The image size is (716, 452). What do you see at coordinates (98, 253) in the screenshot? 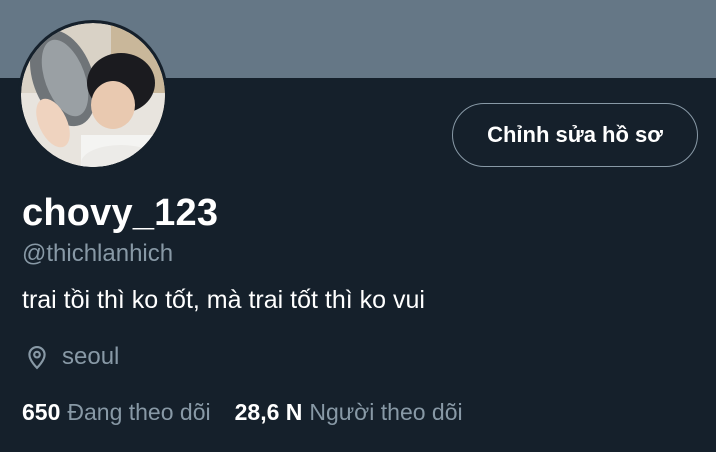
I see `profile-handle: @thichlanhich` at bounding box center [98, 253].